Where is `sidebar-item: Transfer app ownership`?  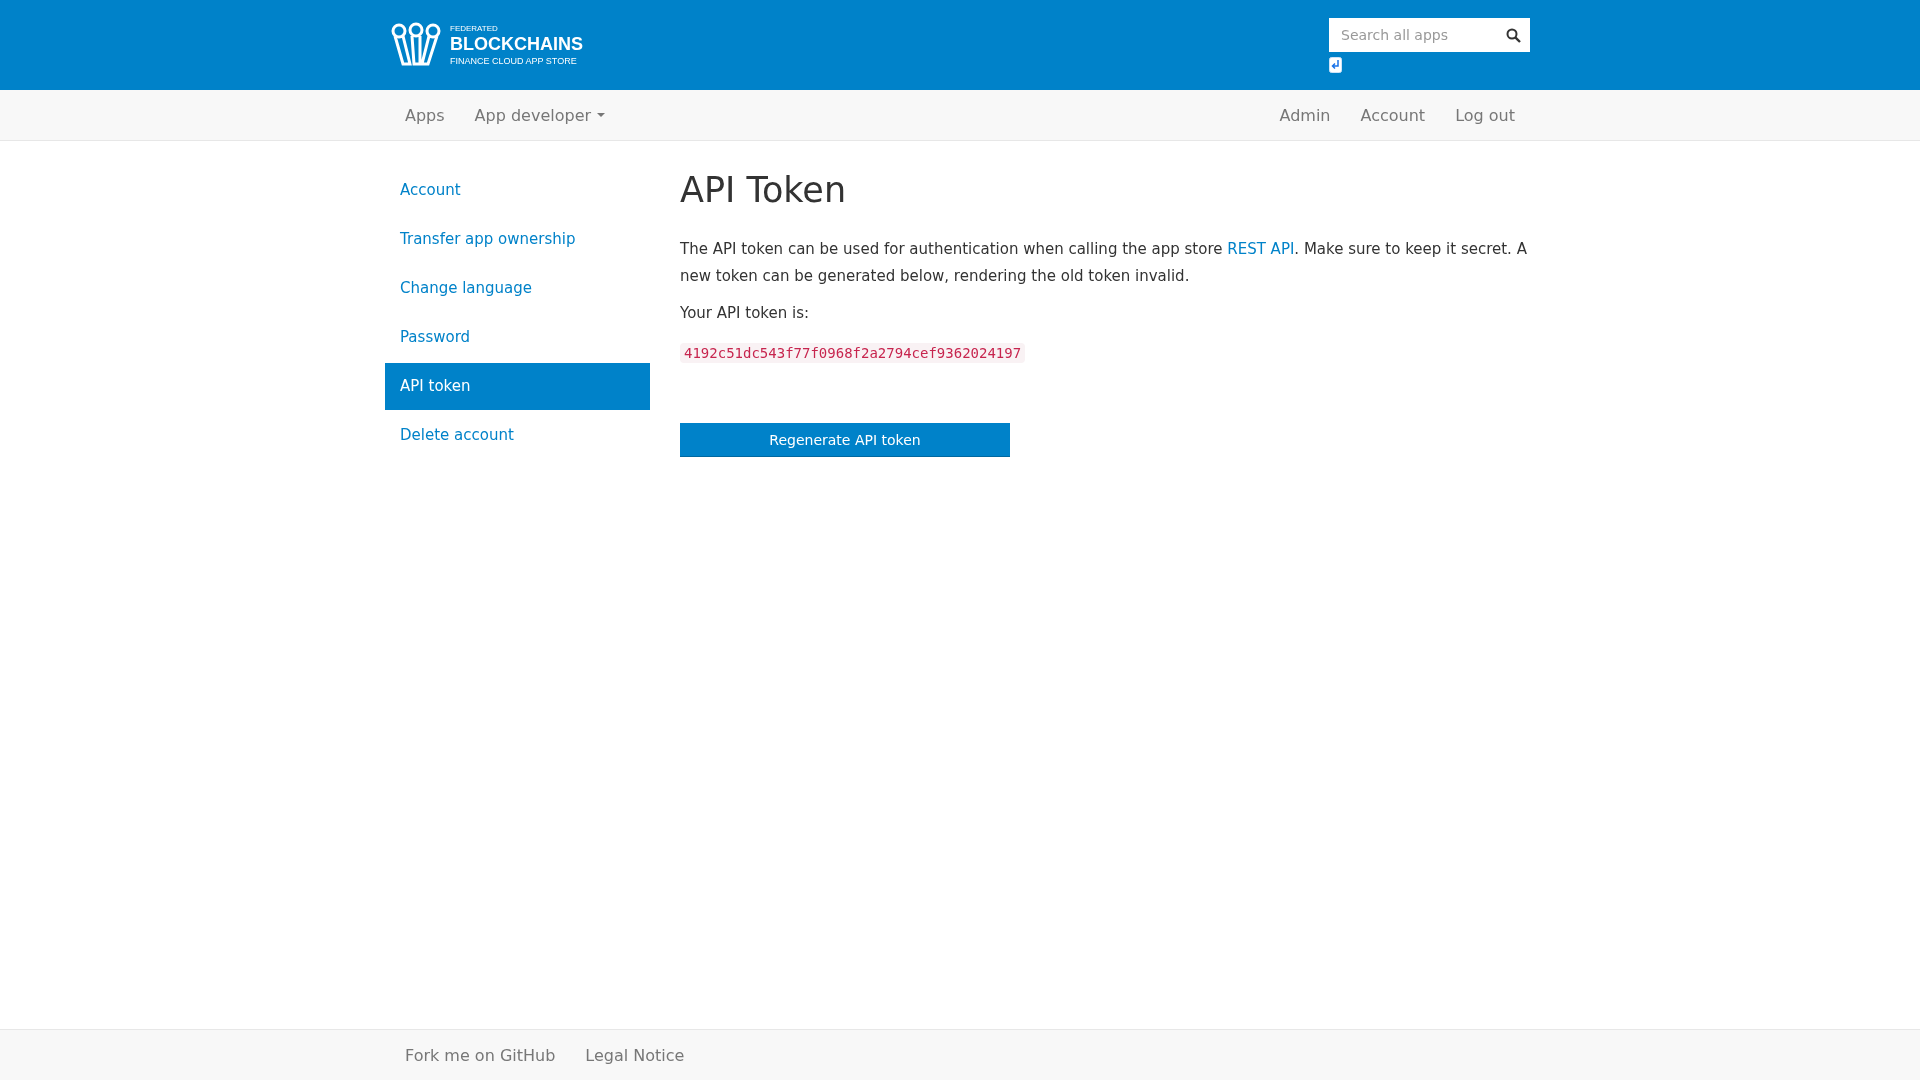
sidebar-item: Transfer app ownership is located at coordinates (517, 239).